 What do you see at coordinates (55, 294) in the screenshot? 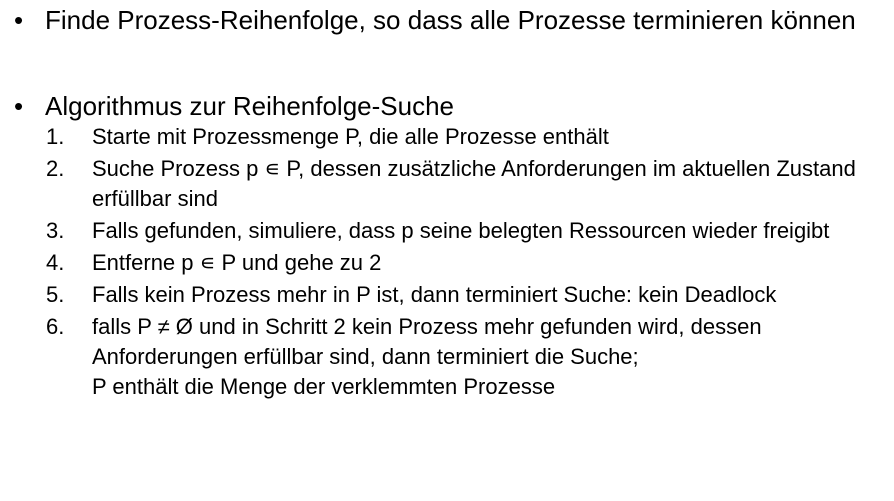
I see `step-number: 5.` at bounding box center [55, 294].